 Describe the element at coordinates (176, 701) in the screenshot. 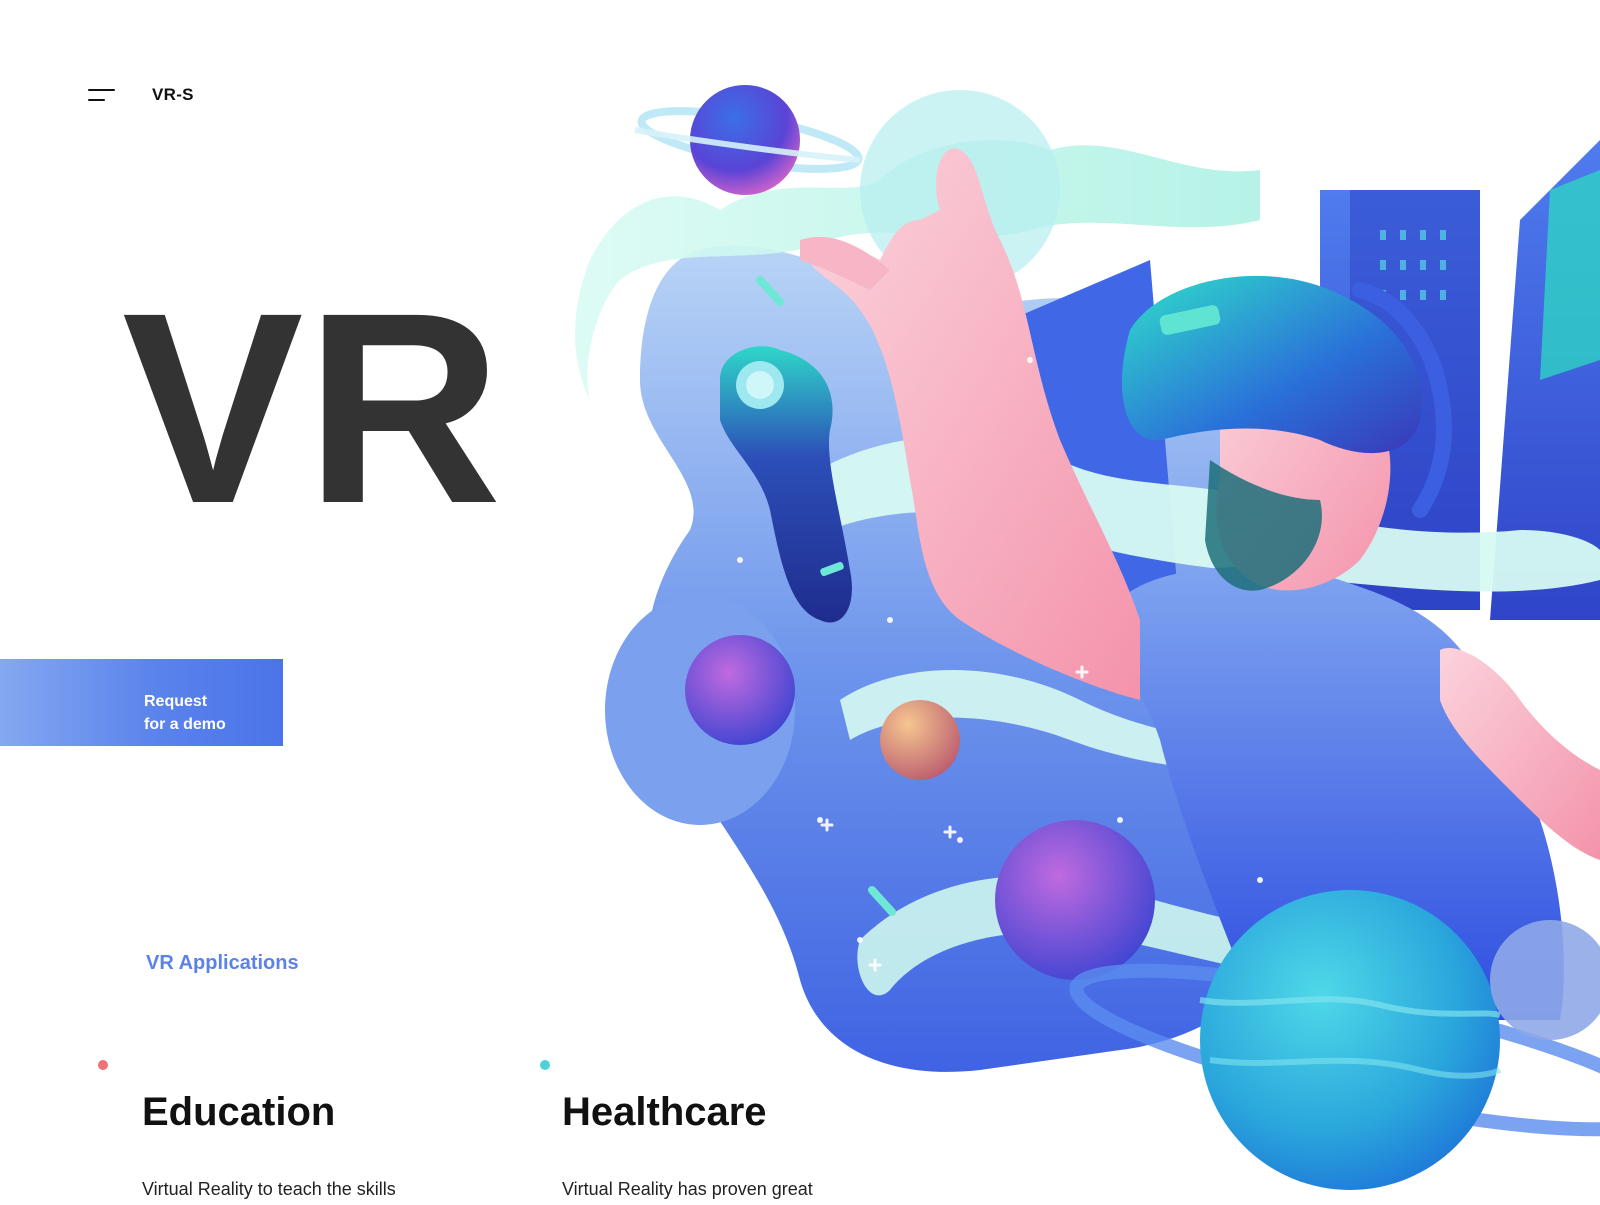

I see `request-demo-label-line1: Request` at that location.